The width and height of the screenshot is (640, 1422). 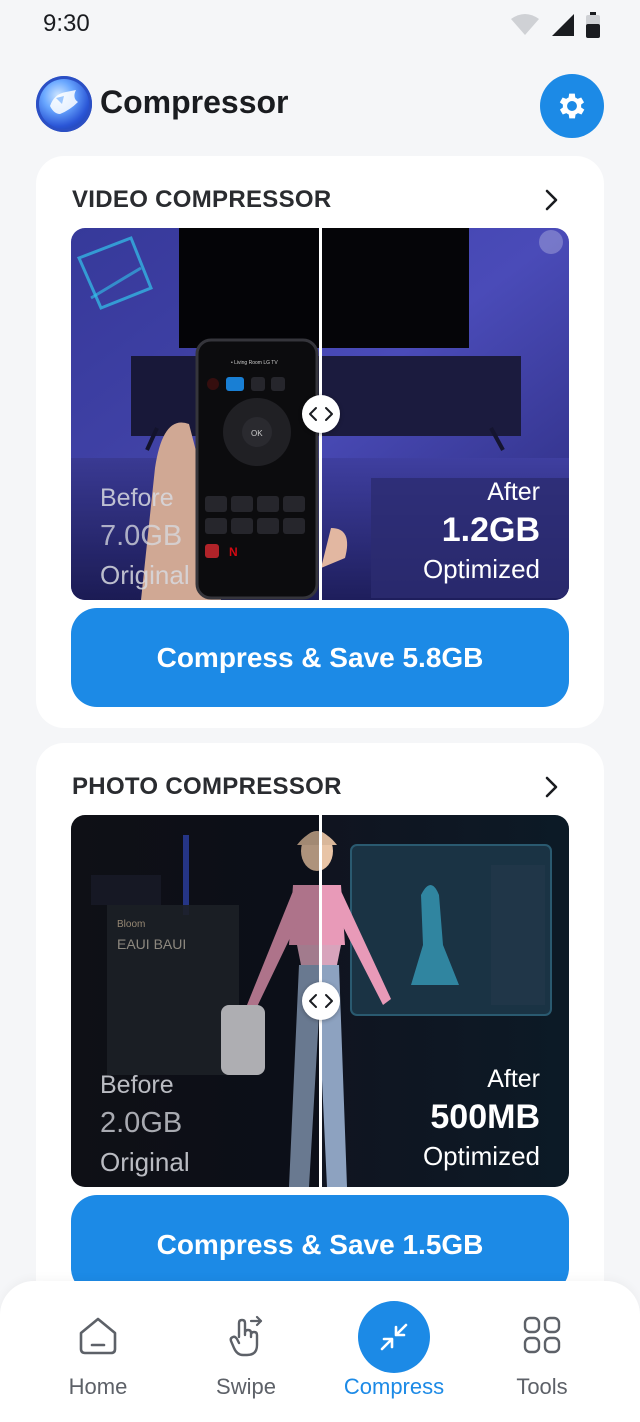 What do you see at coordinates (542, 1335) in the screenshot?
I see `tools-grid-icon` at bounding box center [542, 1335].